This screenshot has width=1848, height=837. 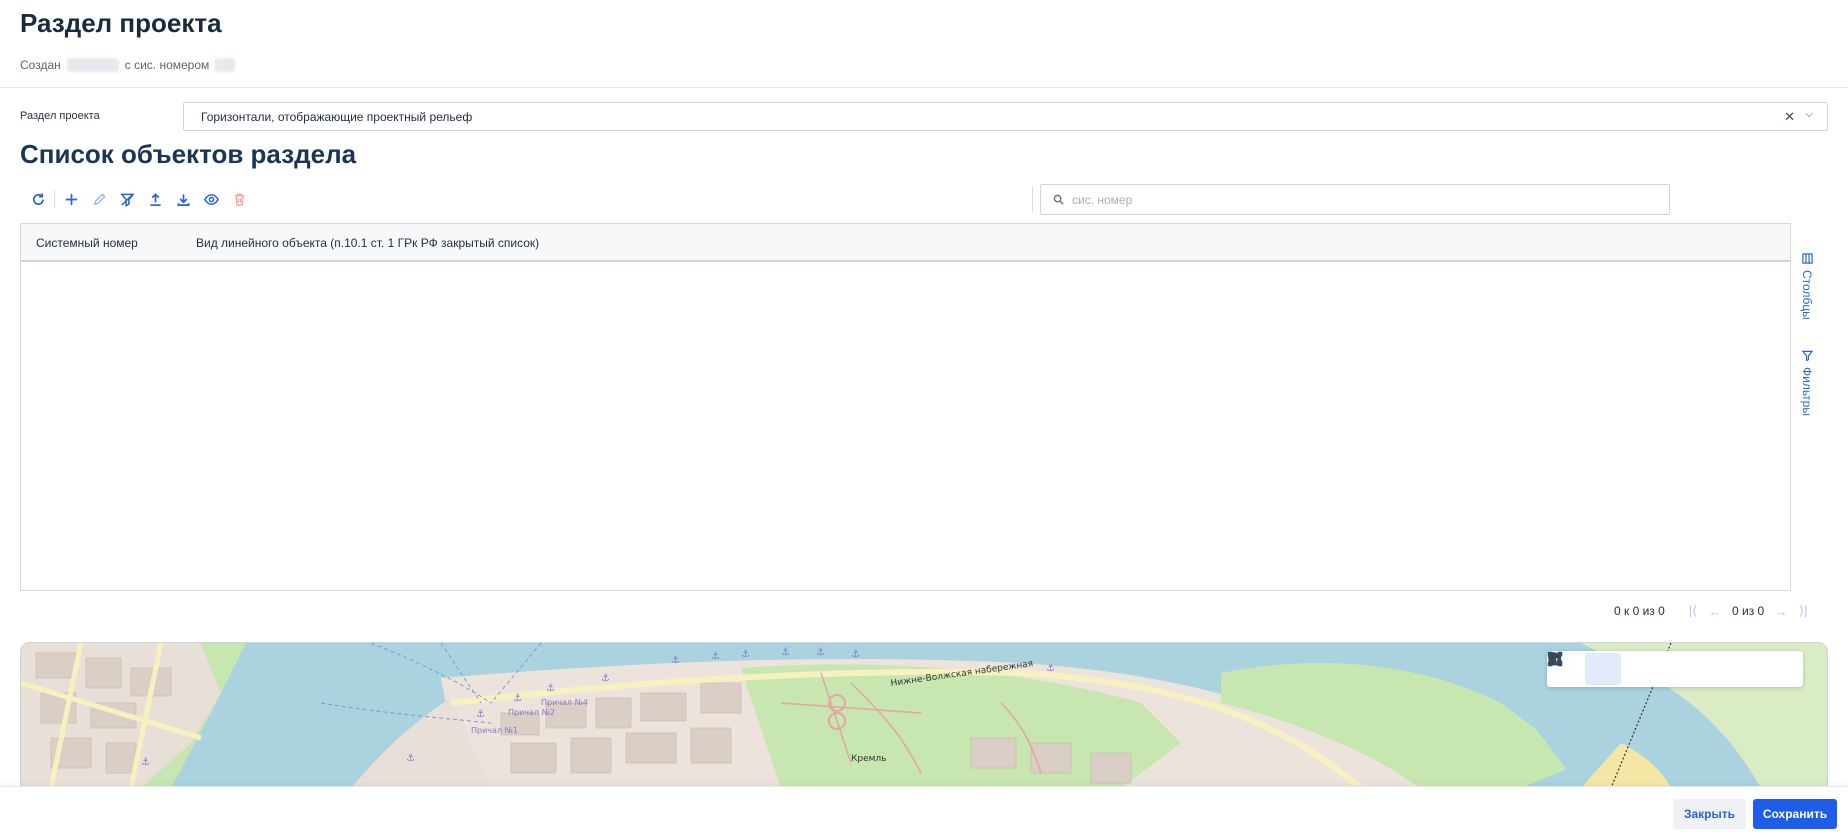 What do you see at coordinates (1803, 611) in the screenshot?
I see `last-page-icon: ⟩|` at bounding box center [1803, 611].